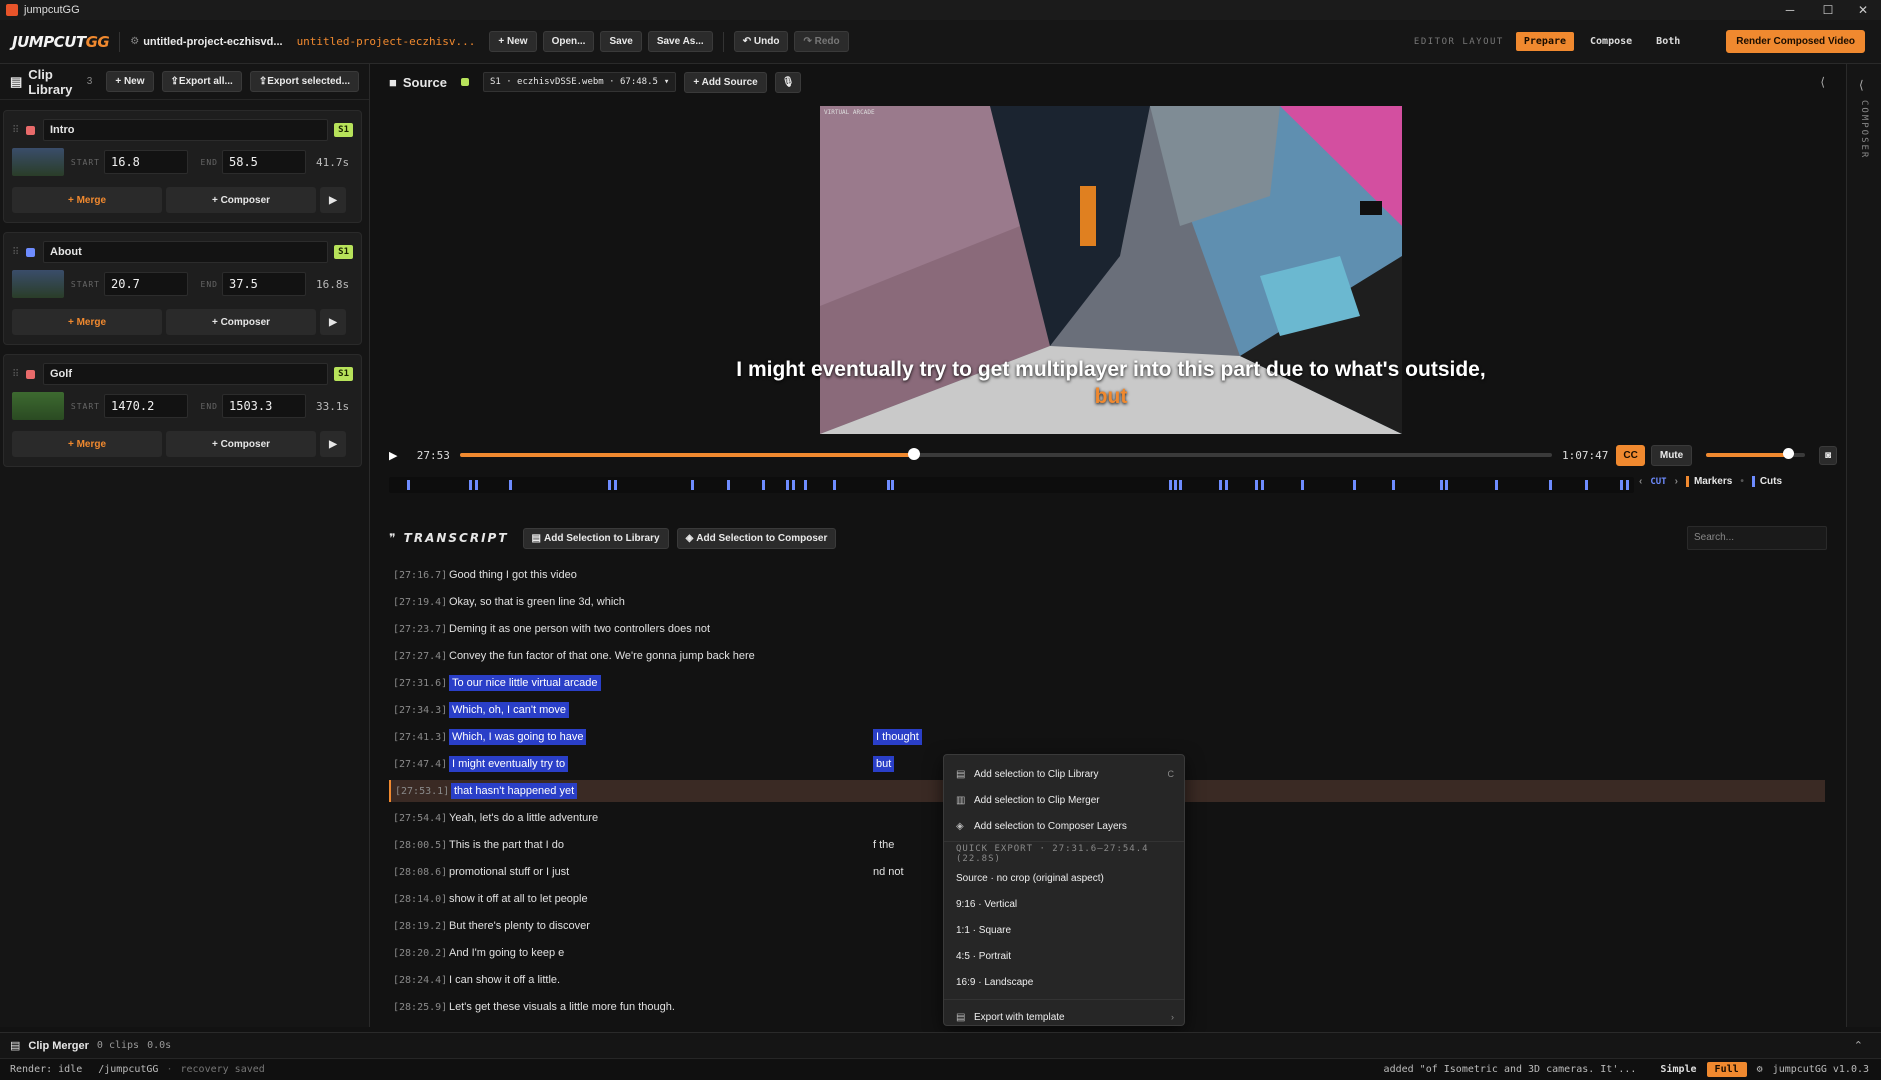 This screenshot has width=1881, height=1080. What do you see at coordinates (146, 162) in the screenshot?
I see `start-time-input: 16.8` at bounding box center [146, 162].